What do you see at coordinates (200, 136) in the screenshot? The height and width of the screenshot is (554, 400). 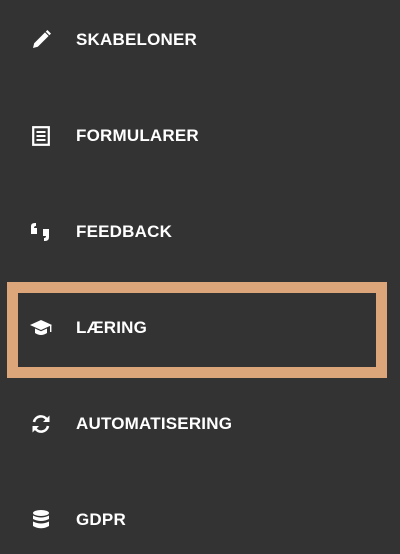 I see `menu-item-formularer: FORMULARER` at bounding box center [200, 136].